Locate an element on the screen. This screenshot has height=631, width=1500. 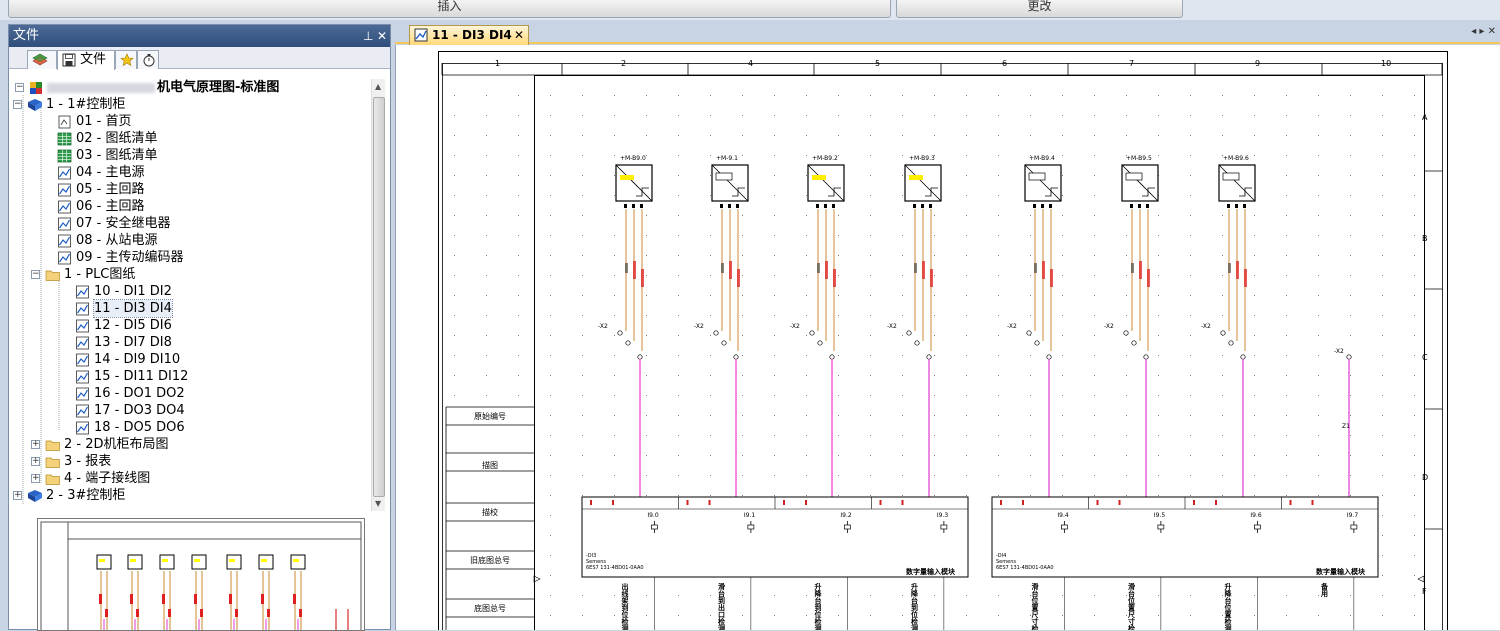
row-letter: C is located at coordinates (1425, 357).